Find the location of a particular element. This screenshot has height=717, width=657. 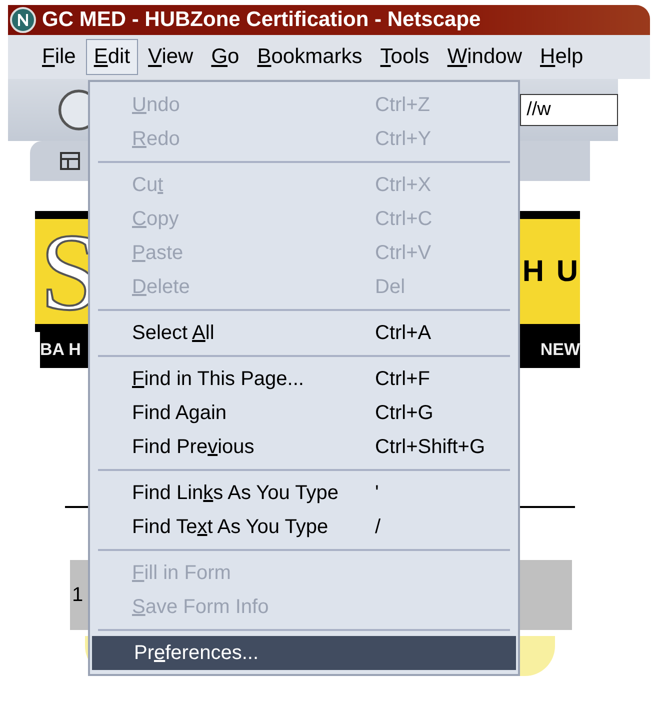

menu-item: Find Previous Ctrl+Shift+G is located at coordinates (304, 447).